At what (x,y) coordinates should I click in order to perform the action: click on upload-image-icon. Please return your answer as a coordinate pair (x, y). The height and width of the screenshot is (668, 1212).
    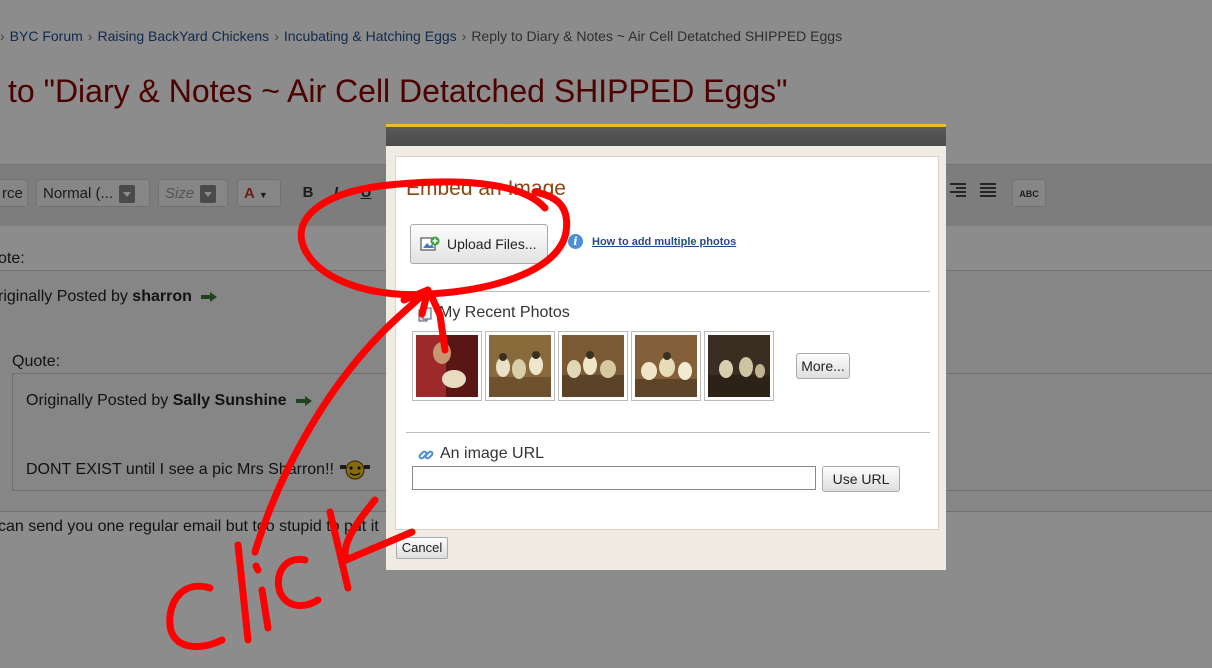
    Looking at the image, I should click on (430, 243).